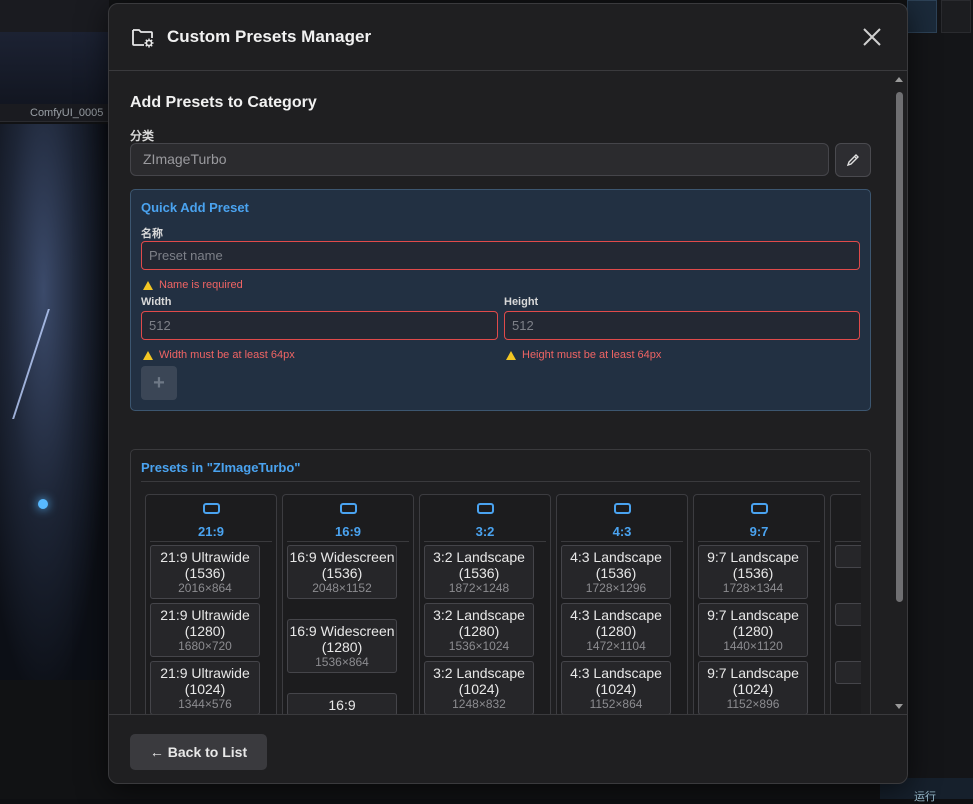 The image size is (973, 804). Describe the element at coordinates (956, 16) in the screenshot. I see `bookmark-button` at that location.